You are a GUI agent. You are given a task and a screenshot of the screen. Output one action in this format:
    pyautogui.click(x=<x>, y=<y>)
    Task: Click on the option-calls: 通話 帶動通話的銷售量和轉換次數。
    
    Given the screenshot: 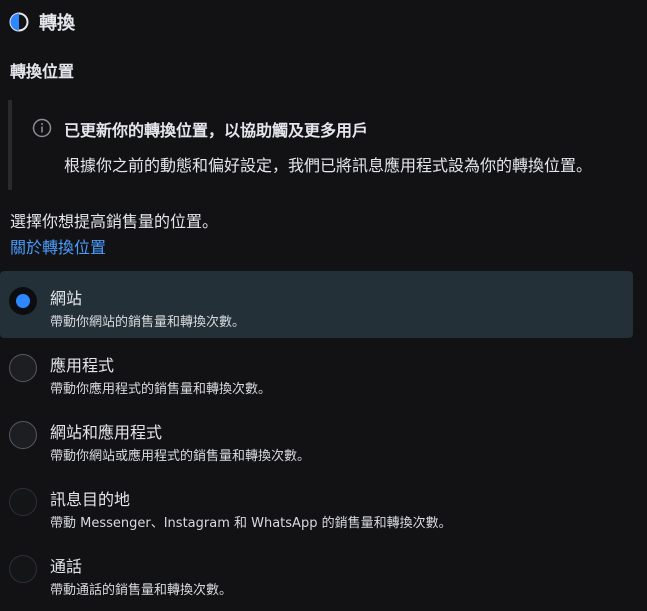 What is the action you would take?
    pyautogui.click(x=316, y=572)
    